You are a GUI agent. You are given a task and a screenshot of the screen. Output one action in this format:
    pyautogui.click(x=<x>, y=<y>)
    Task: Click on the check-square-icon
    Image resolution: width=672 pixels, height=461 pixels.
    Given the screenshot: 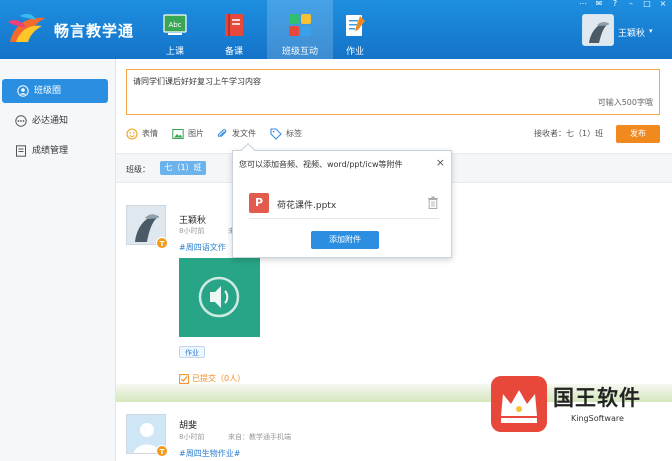 What is the action you would take?
    pyautogui.click(x=184, y=379)
    